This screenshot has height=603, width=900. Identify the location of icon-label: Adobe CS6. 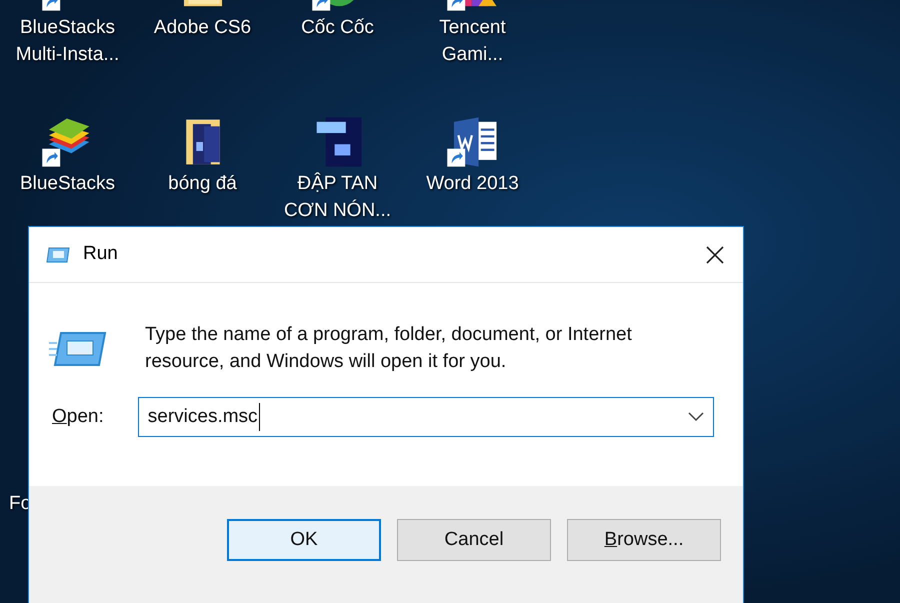
(203, 27).